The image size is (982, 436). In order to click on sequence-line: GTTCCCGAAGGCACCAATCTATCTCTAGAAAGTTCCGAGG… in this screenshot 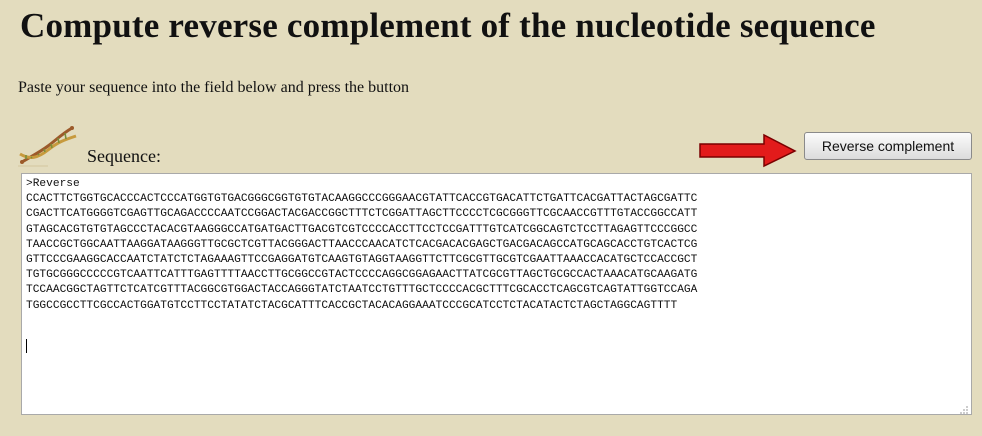, I will do `click(362, 260)`.